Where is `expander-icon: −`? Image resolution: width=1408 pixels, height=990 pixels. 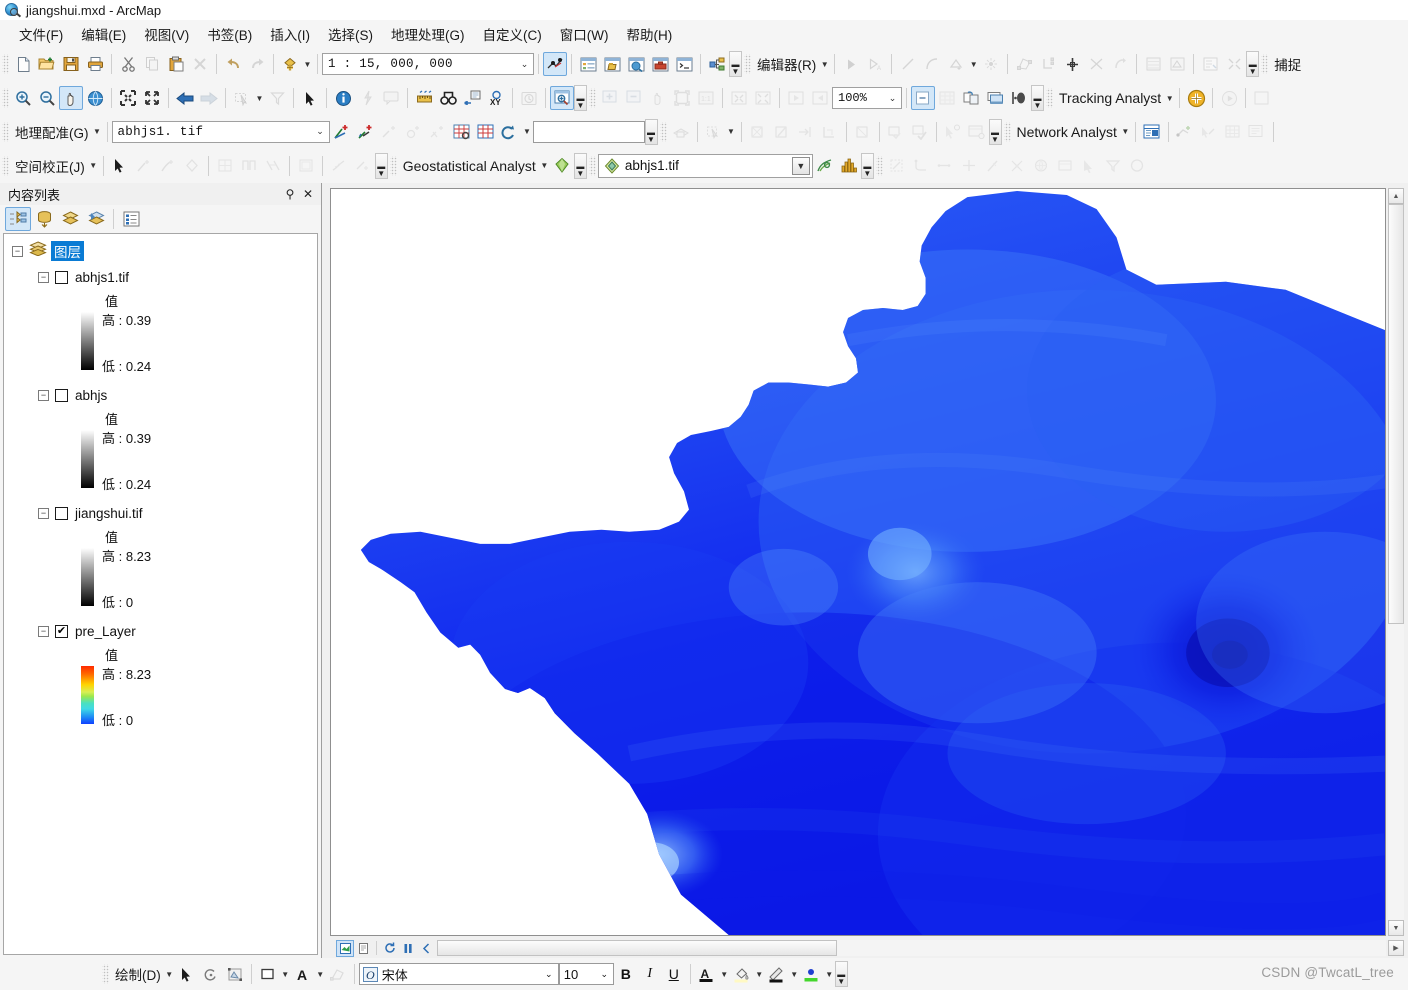
expander-icon: − is located at coordinates (43, 277).